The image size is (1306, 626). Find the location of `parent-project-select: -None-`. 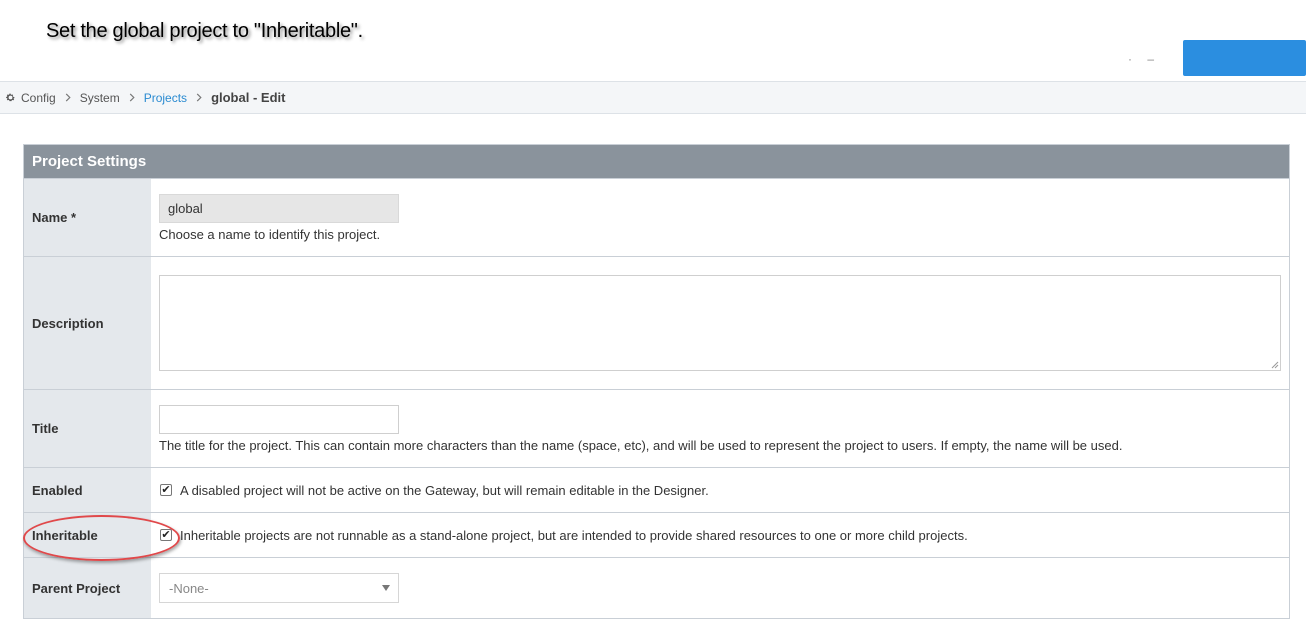

parent-project-select: -None- is located at coordinates (279, 588).